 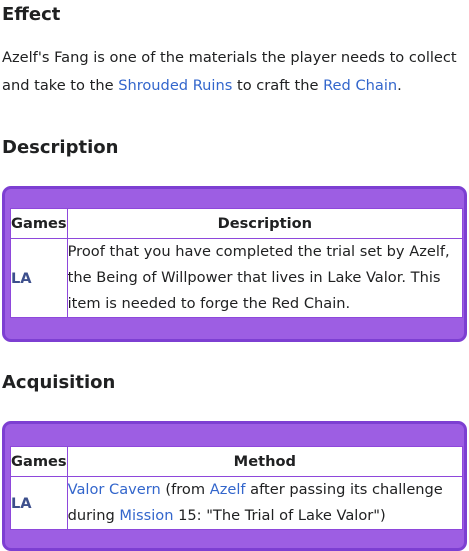 I want to click on method-text-1: (from, so click(x=185, y=489).